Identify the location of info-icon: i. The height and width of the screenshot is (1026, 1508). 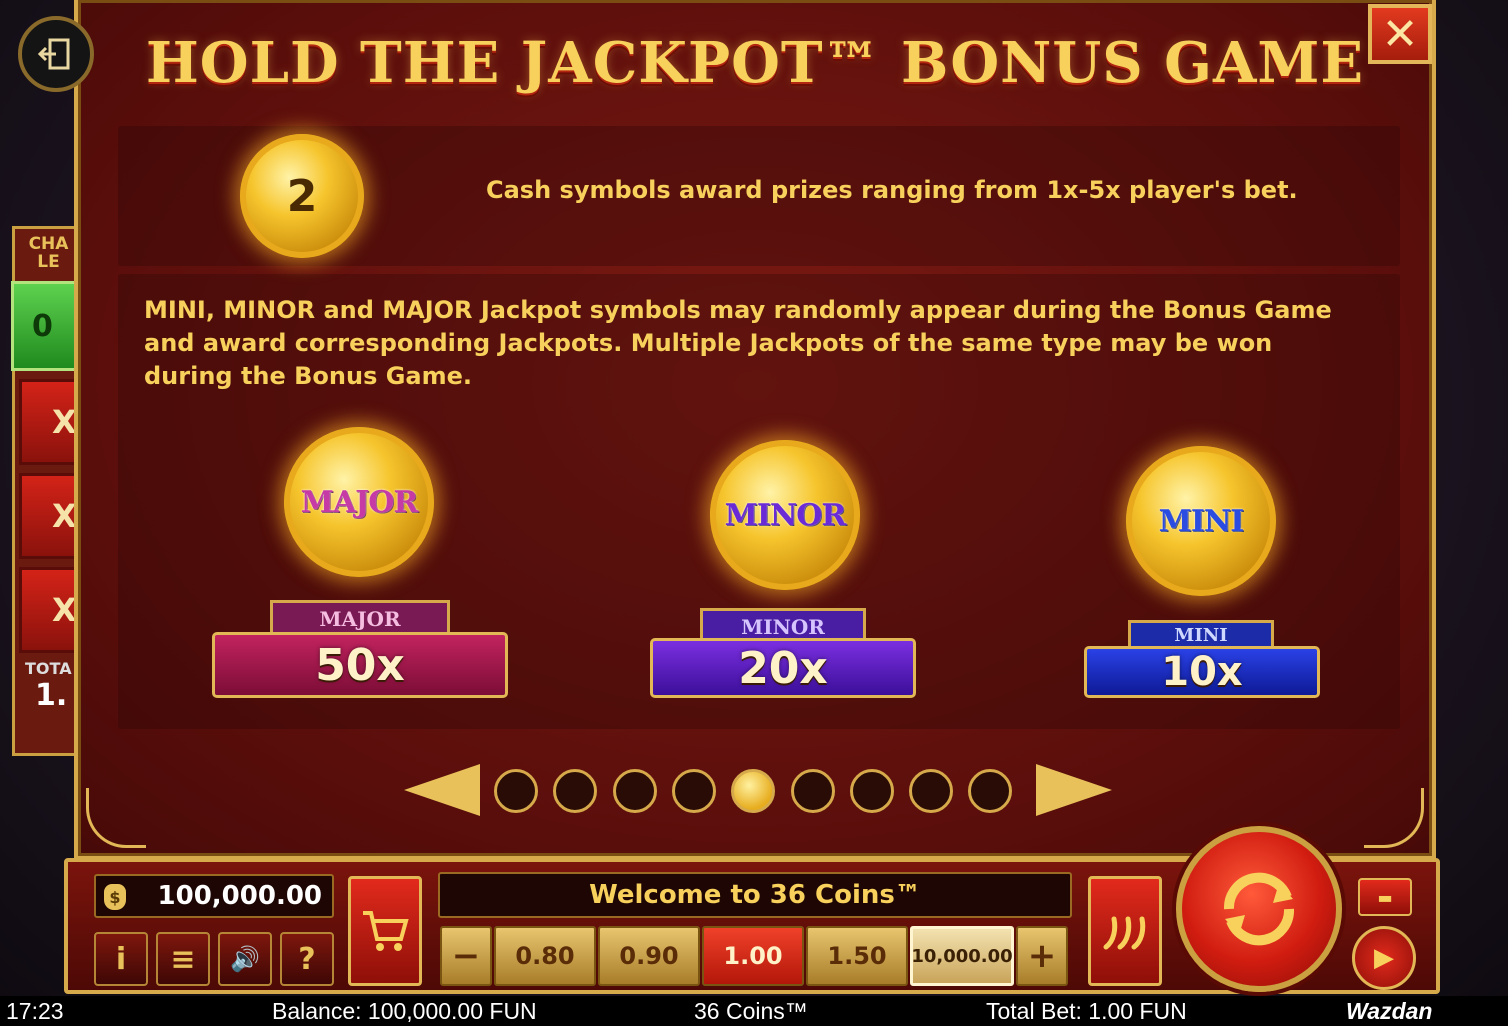
(121, 959).